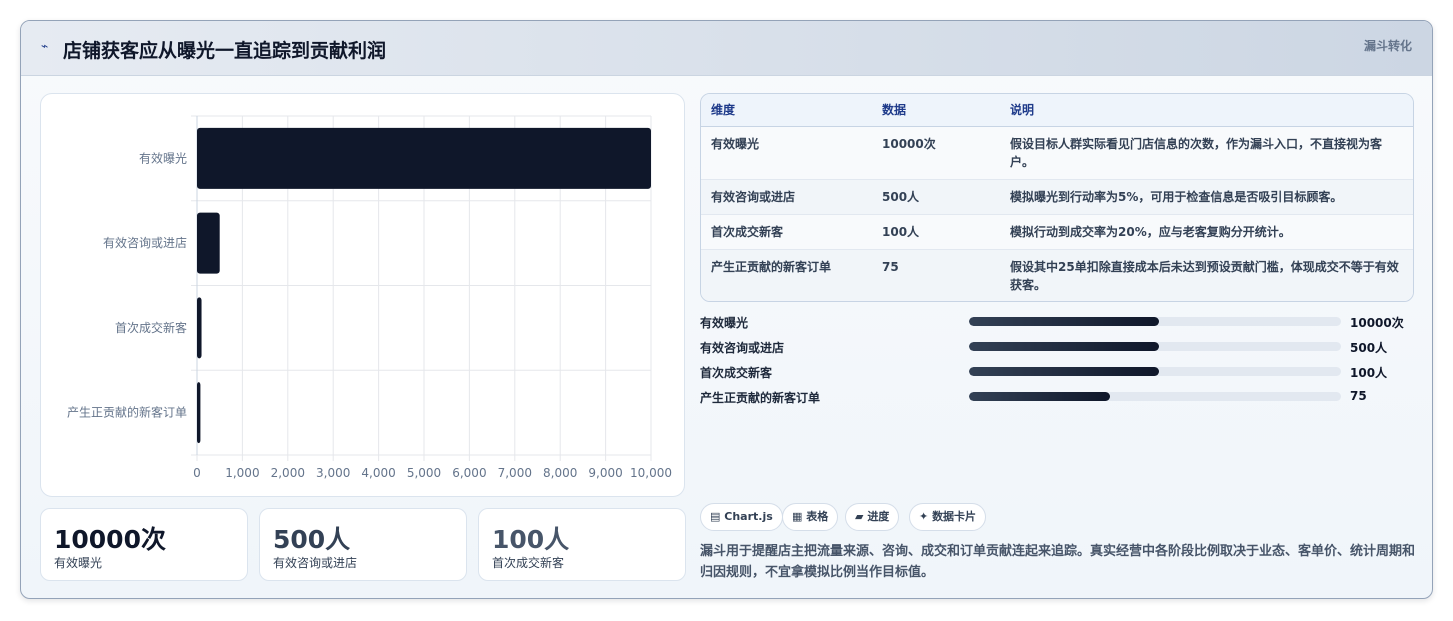  What do you see at coordinates (582, 544) in the screenshot?
I see `stat-card-new-customer: 100人 首次成交新客` at bounding box center [582, 544].